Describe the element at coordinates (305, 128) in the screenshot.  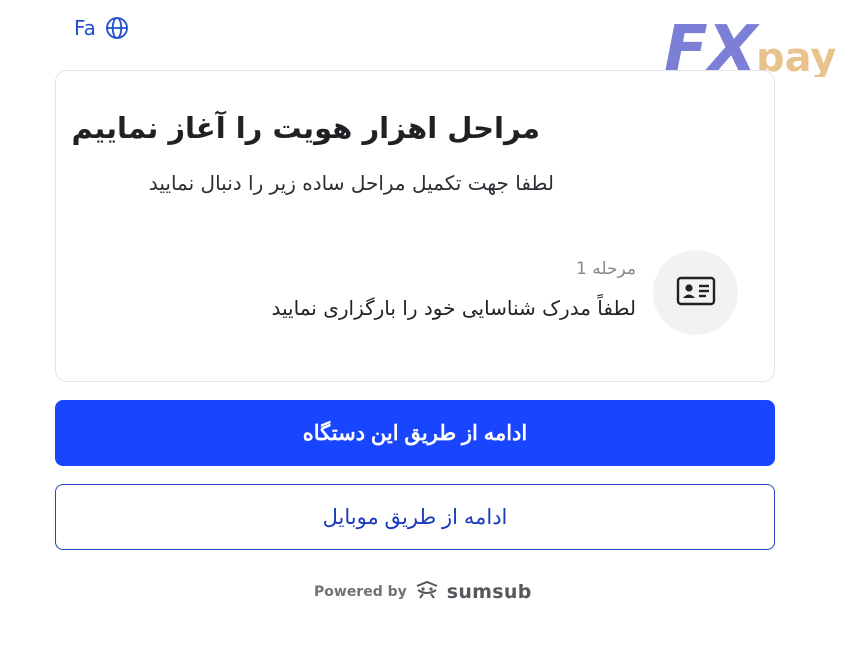
I see `card-title: مراحل اهزار هویت را آغاز نماییم` at that location.